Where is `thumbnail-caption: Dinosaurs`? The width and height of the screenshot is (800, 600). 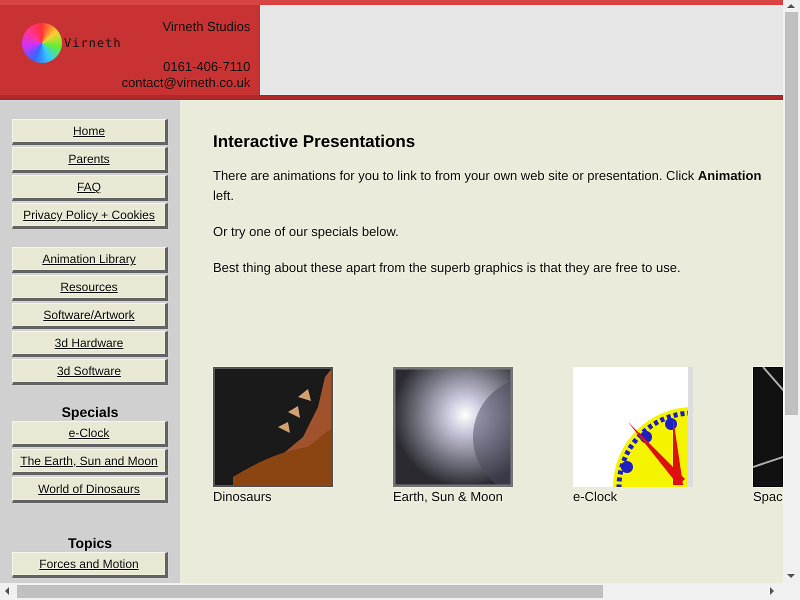 thumbnail-caption: Dinosaurs is located at coordinates (243, 496).